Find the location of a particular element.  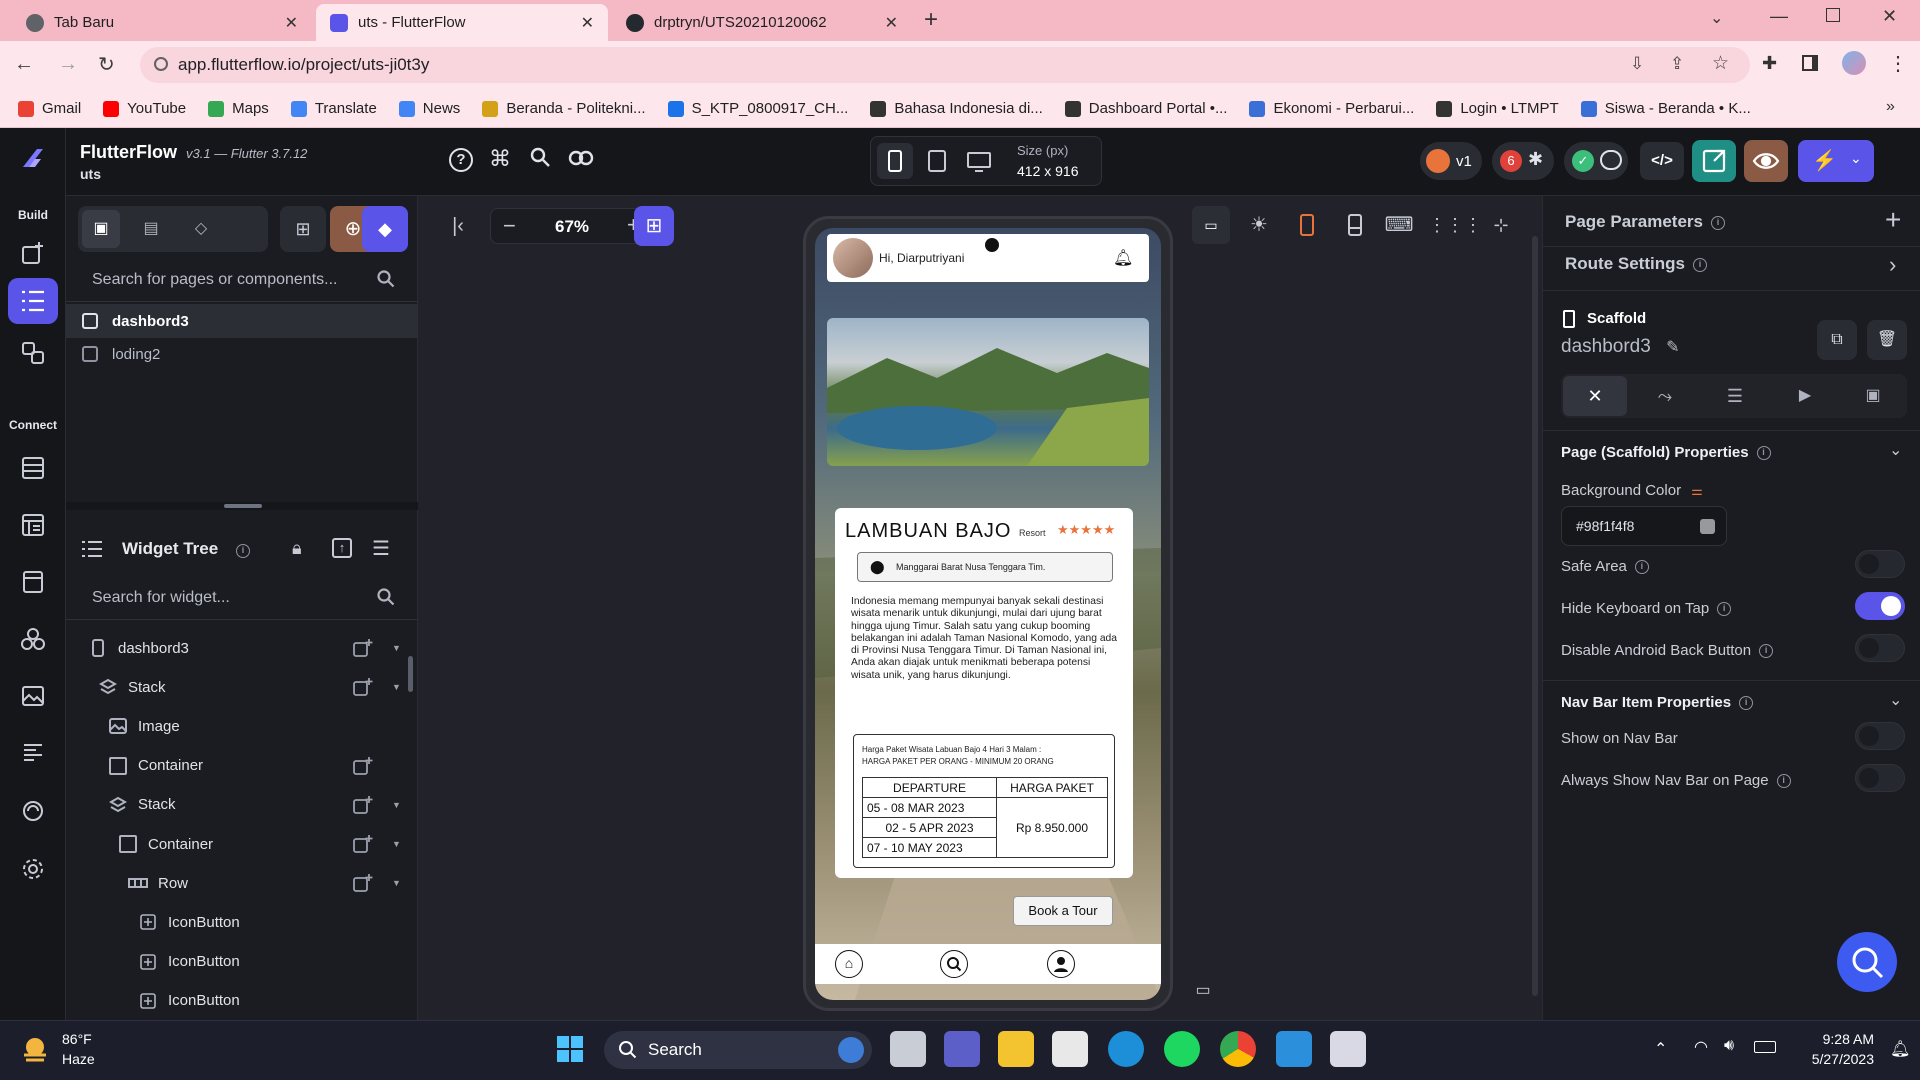

window-close-button: ✕ is located at coordinates (1889, 16).